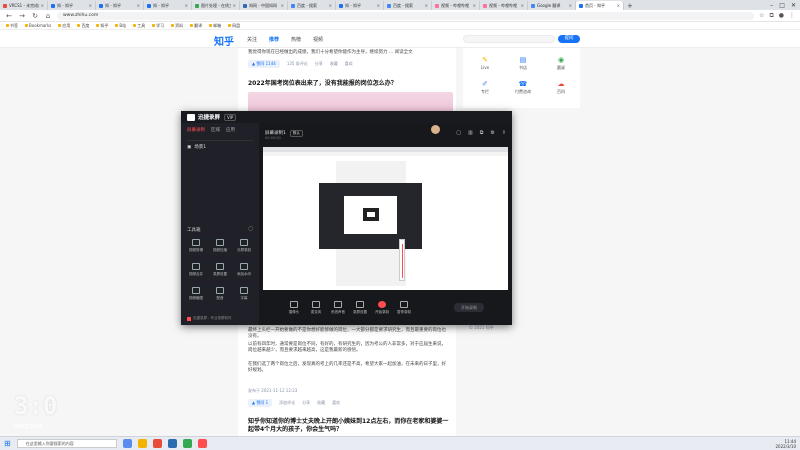 This screenshot has height=450, width=800. What do you see at coordinates (287, 403) in the screenshot?
I see `comments-button: 添加评论` at bounding box center [287, 403].